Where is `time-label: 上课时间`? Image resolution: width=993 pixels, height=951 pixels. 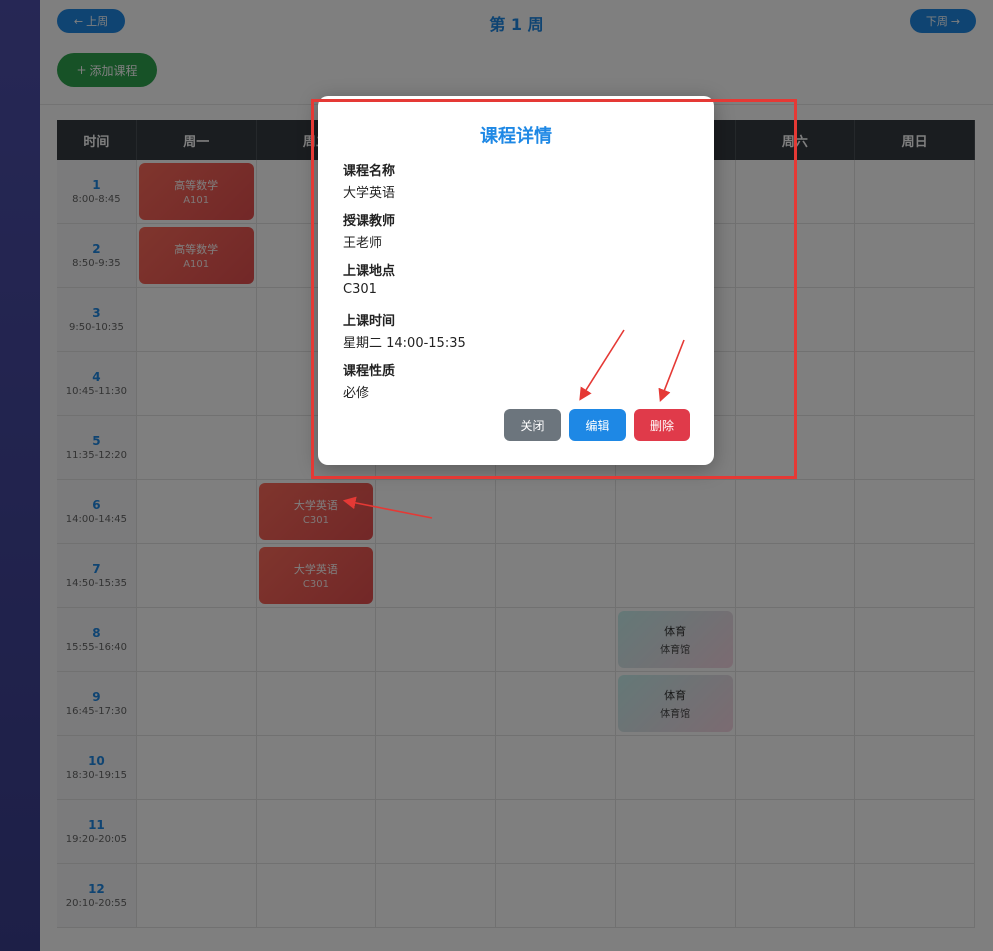
time-label: 上课时间 is located at coordinates (369, 321).